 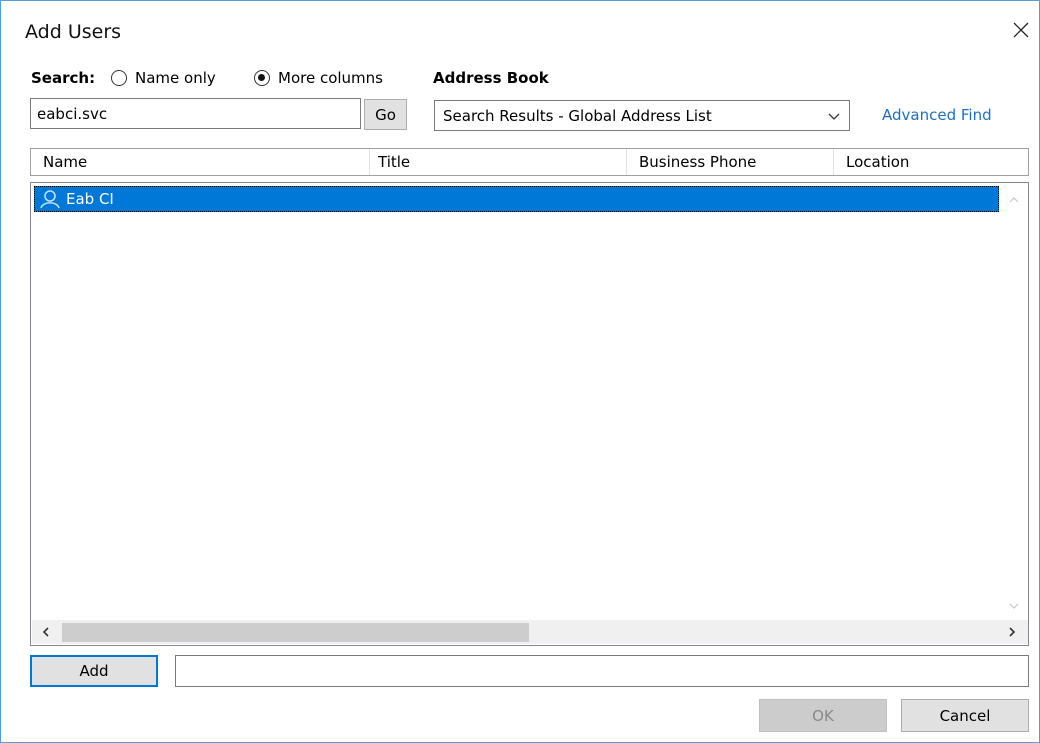 What do you see at coordinates (73, 32) in the screenshot?
I see `dialog-title: Add Users` at bounding box center [73, 32].